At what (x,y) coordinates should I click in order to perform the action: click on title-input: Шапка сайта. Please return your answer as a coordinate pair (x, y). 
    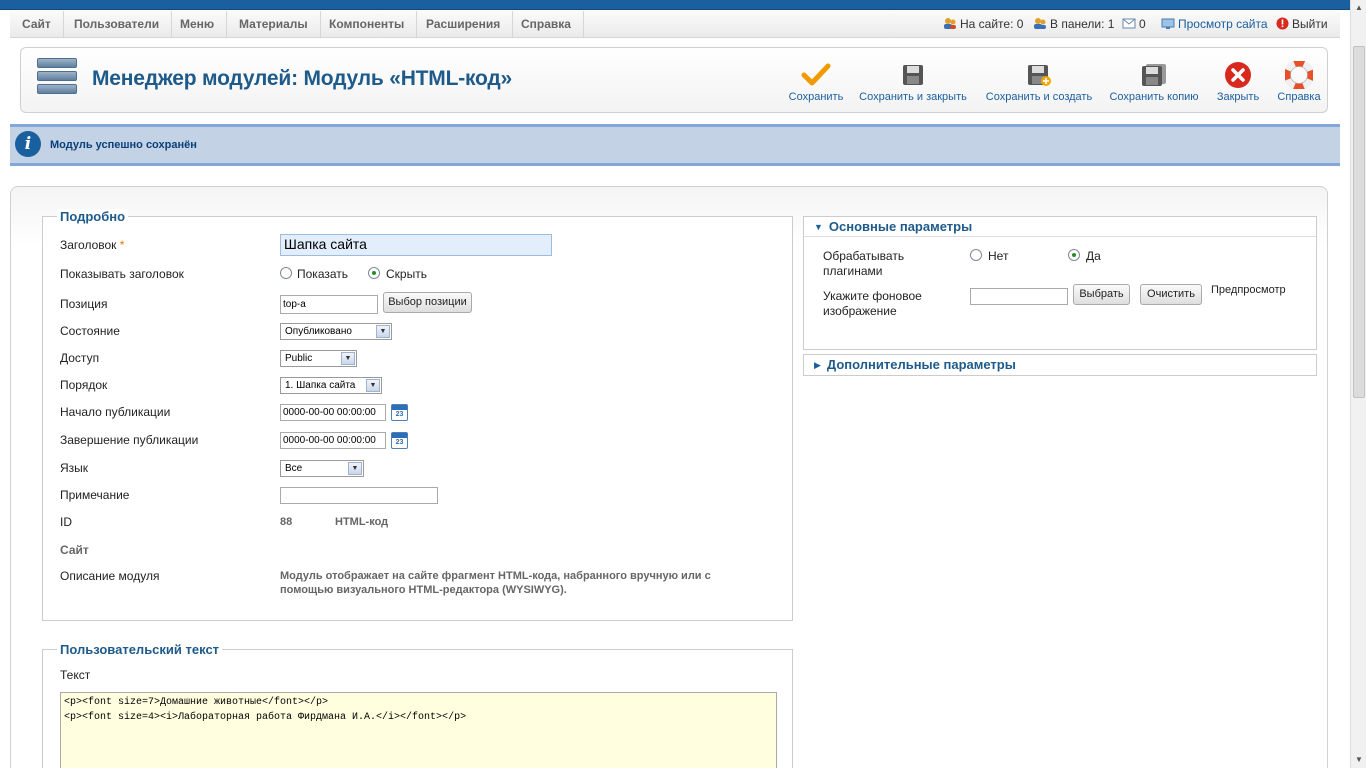
    Looking at the image, I should click on (416, 245).